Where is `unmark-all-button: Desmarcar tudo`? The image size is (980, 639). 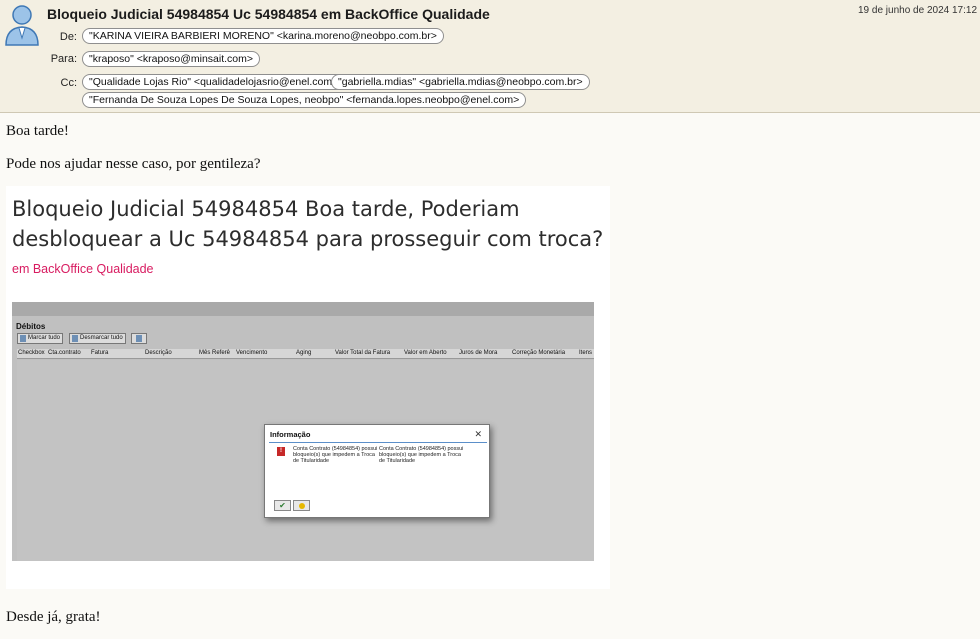 unmark-all-button: Desmarcar tudo is located at coordinates (97, 338).